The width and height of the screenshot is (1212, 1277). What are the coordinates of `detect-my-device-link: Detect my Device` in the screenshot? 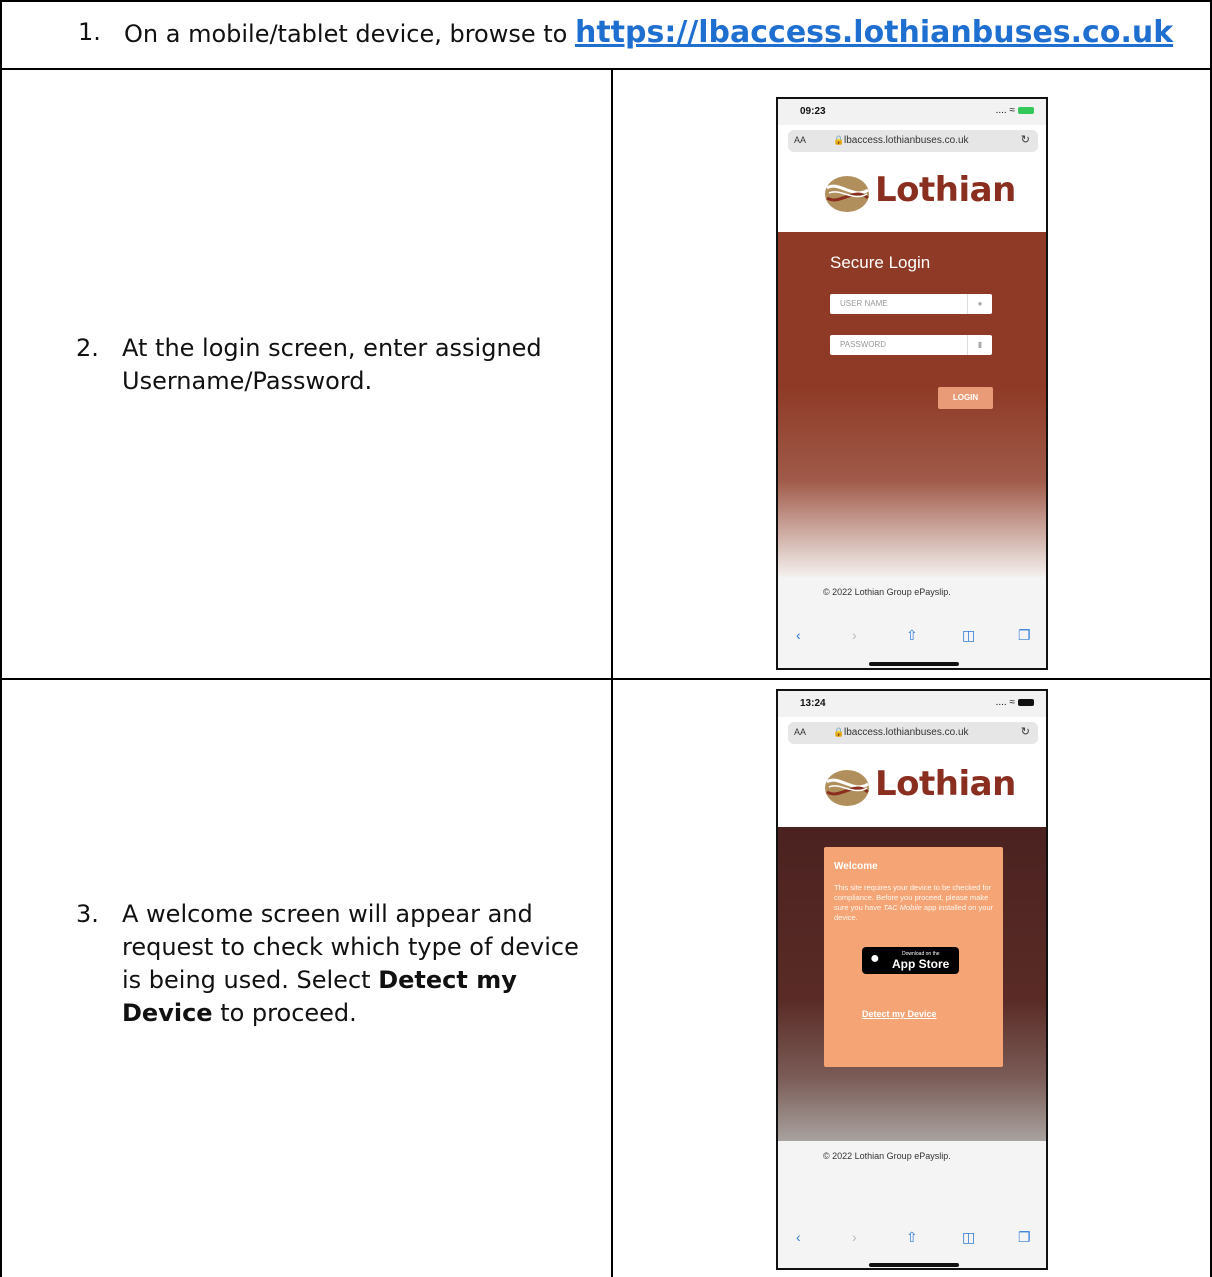 It's located at (899, 1014).